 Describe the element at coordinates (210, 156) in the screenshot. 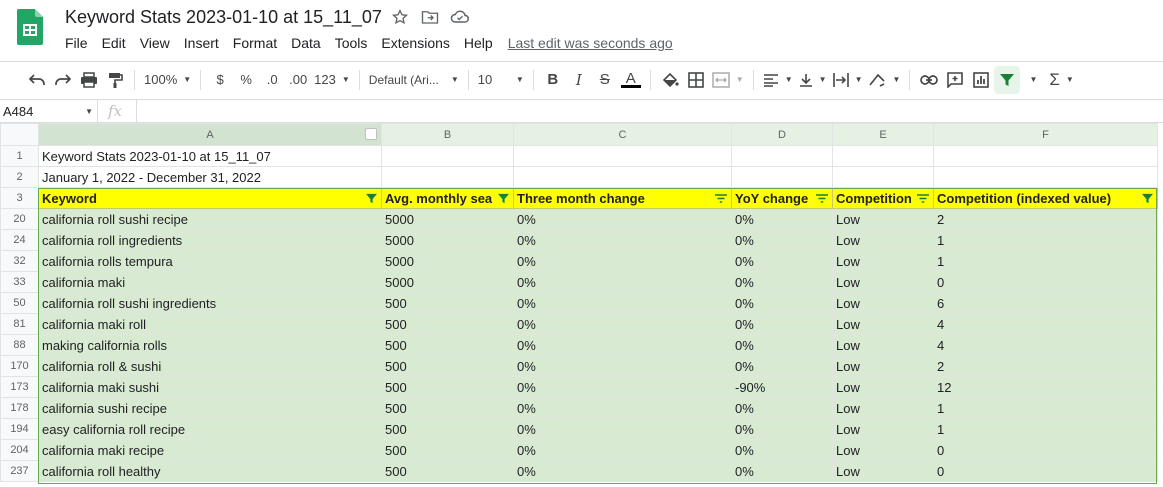

I see `cell: Keyword Stats 2023-01-10 at 15_11_07` at that location.